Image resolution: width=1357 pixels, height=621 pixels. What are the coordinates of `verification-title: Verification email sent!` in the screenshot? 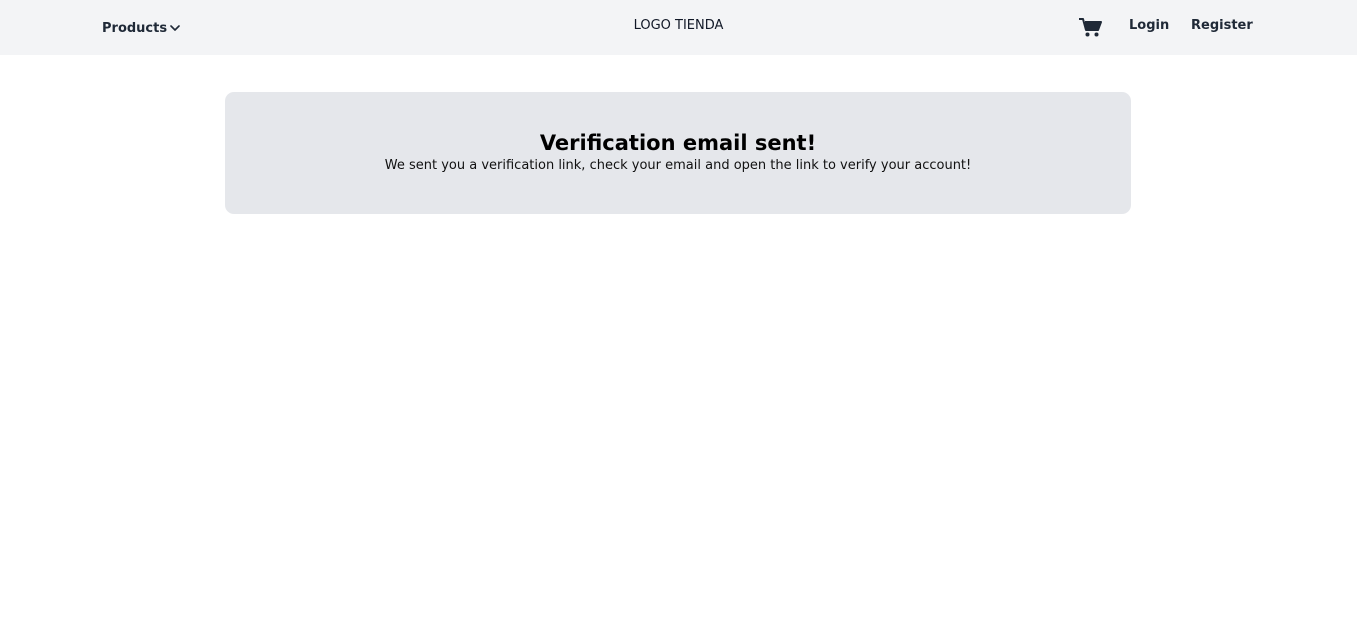 It's located at (678, 143).